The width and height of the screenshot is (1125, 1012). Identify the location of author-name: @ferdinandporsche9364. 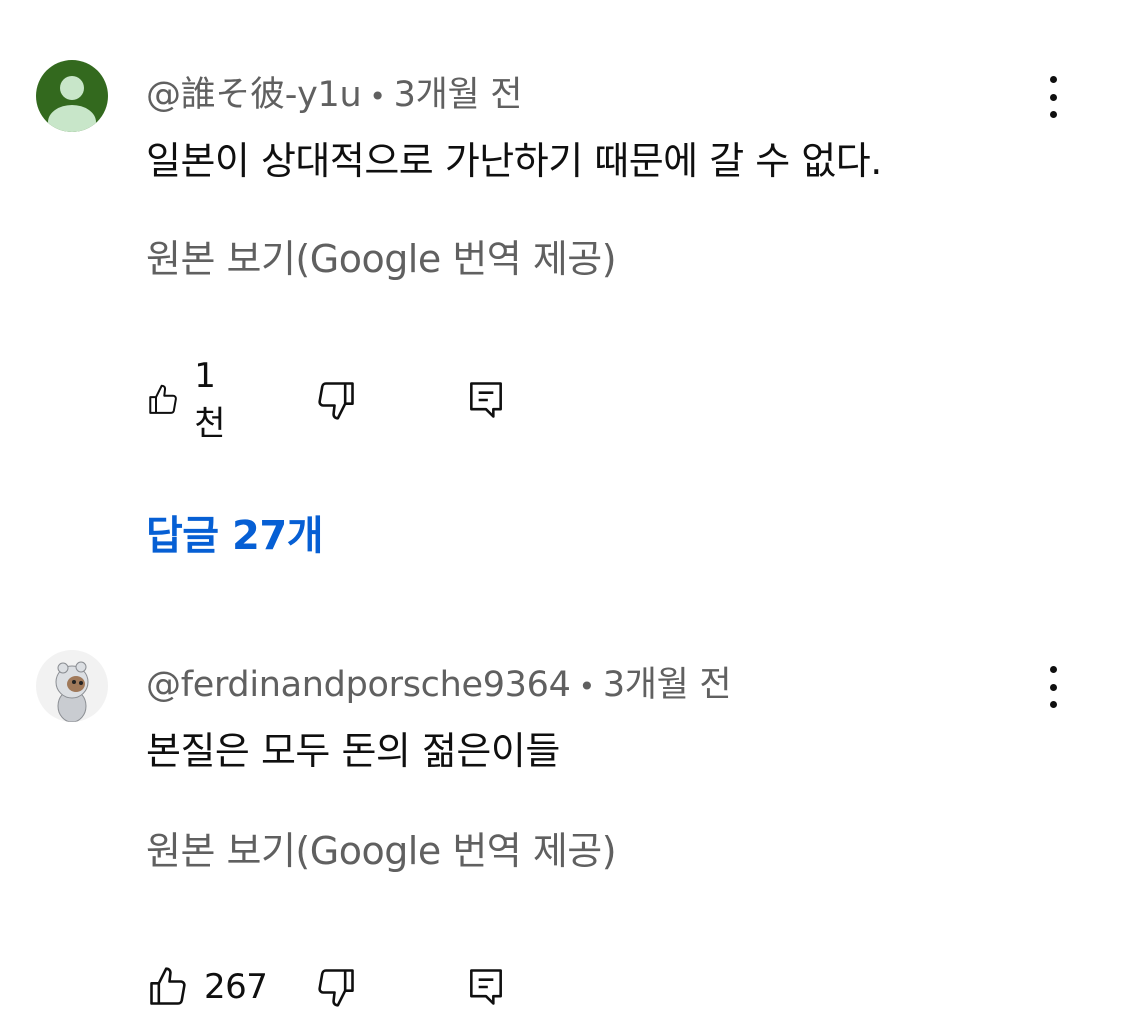
(358, 685).